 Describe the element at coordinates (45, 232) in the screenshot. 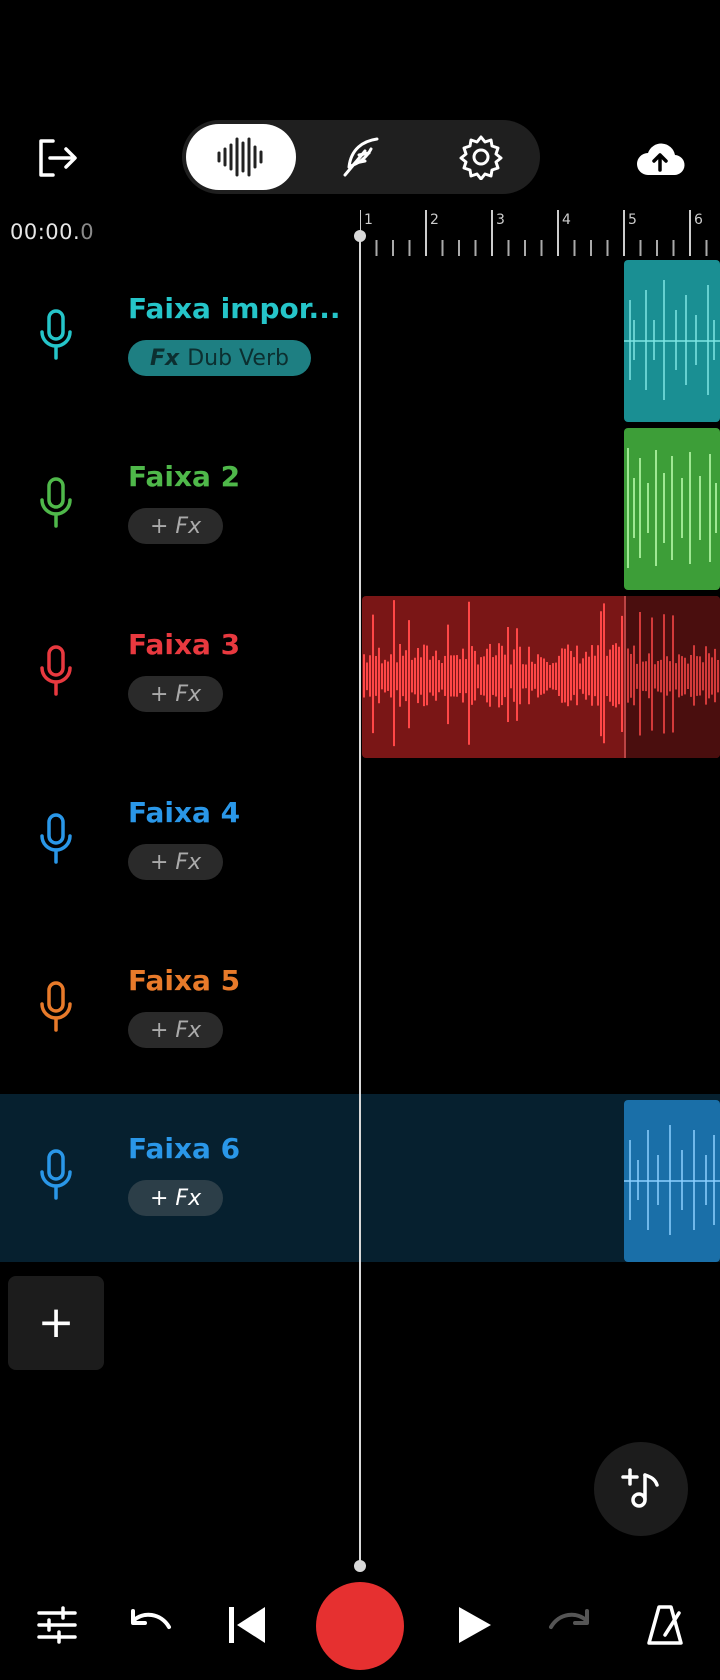

I see `time-main: 00:00.` at that location.